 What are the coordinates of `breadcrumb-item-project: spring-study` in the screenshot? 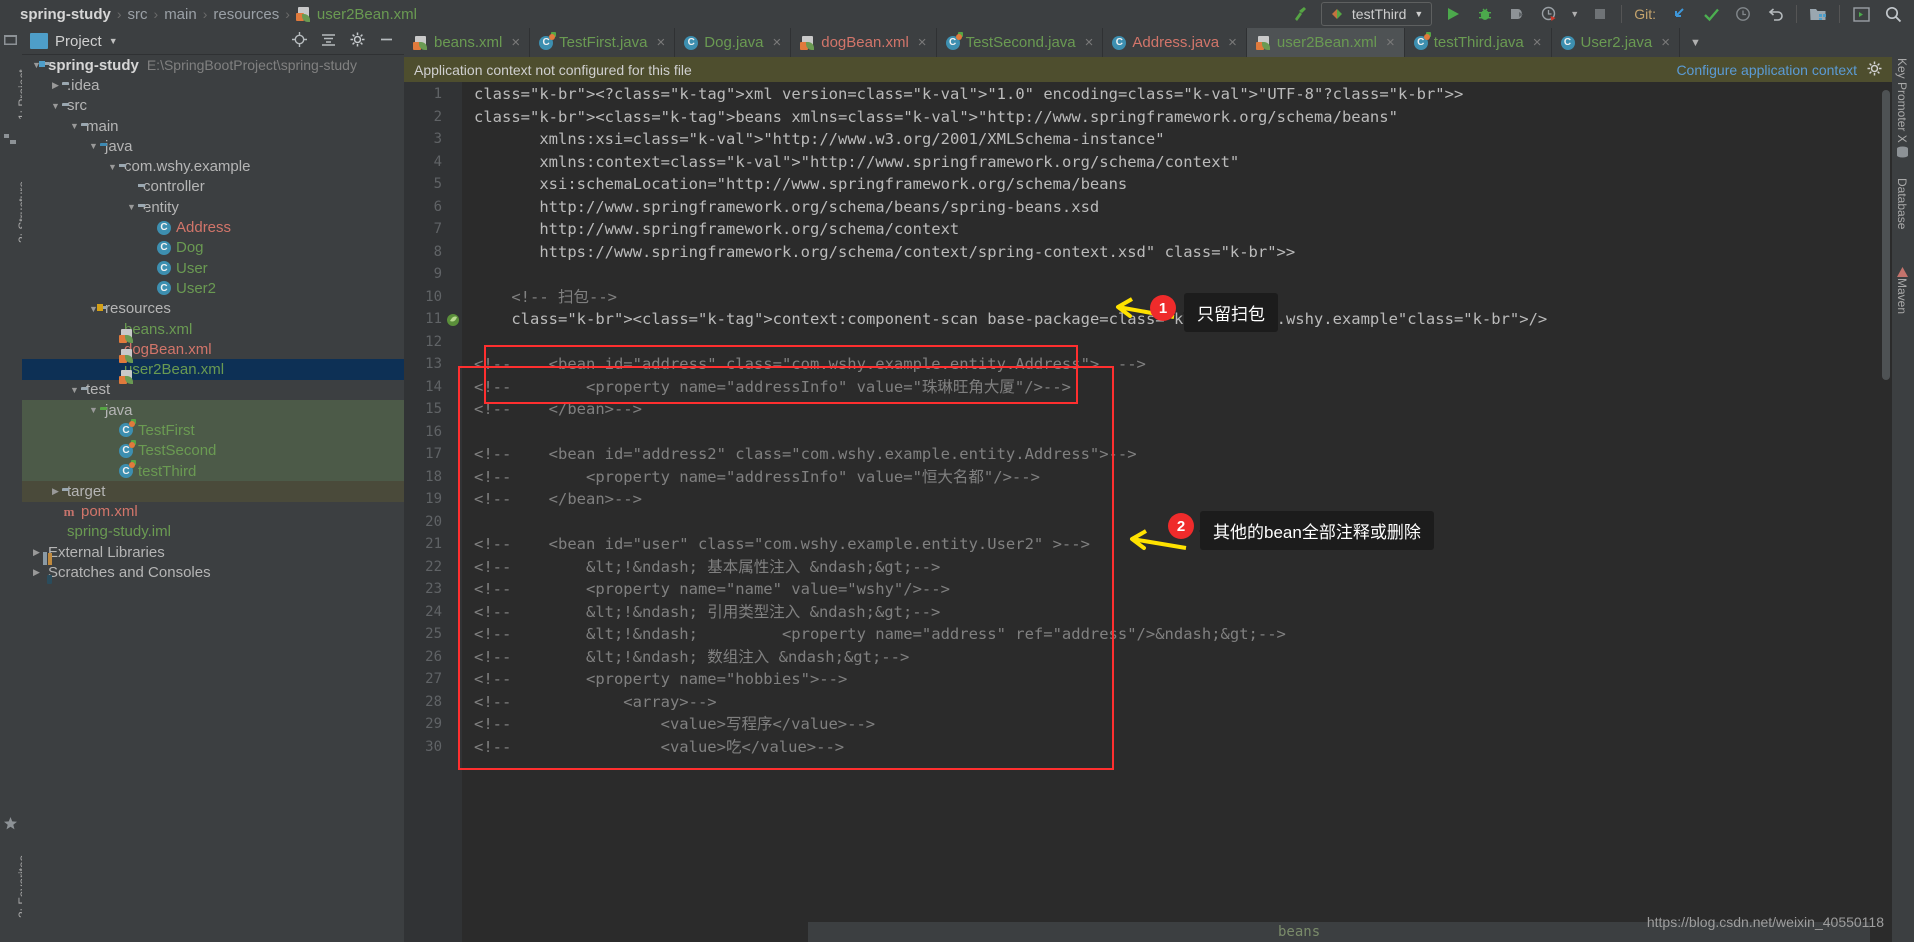 It's located at (65, 14).